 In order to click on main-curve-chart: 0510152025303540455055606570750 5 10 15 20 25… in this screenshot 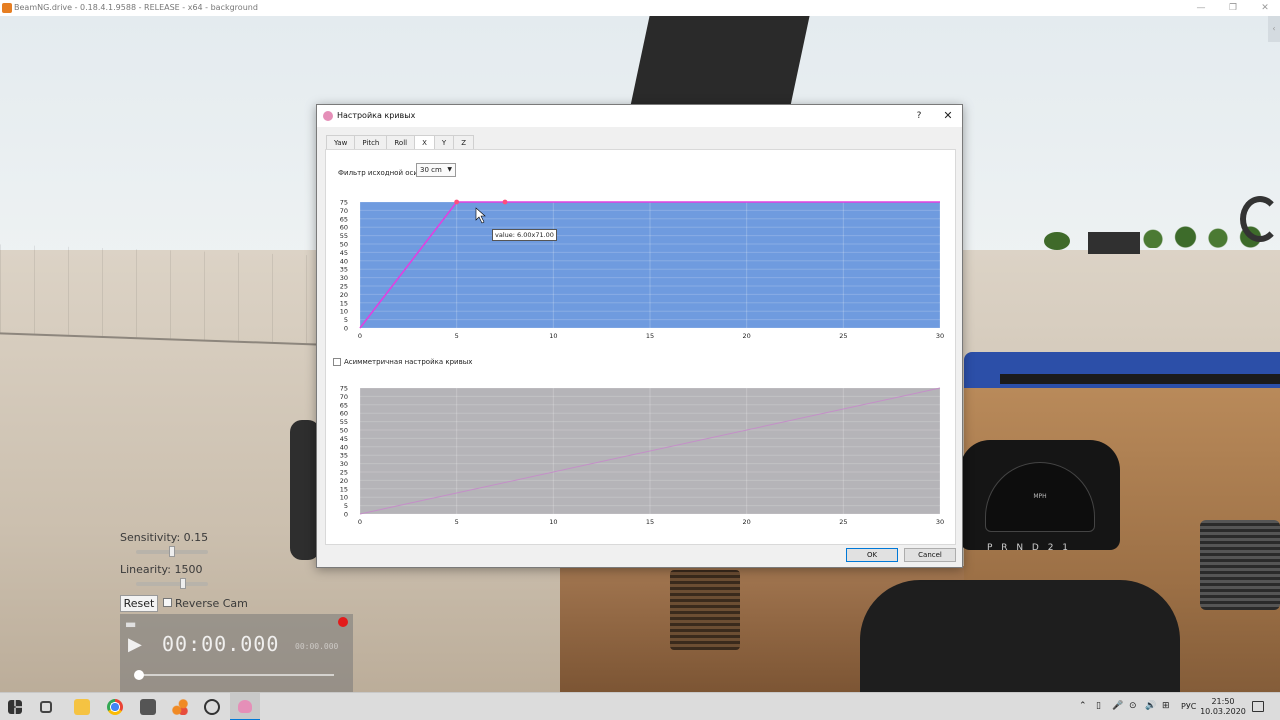, I will do `click(641, 269)`.